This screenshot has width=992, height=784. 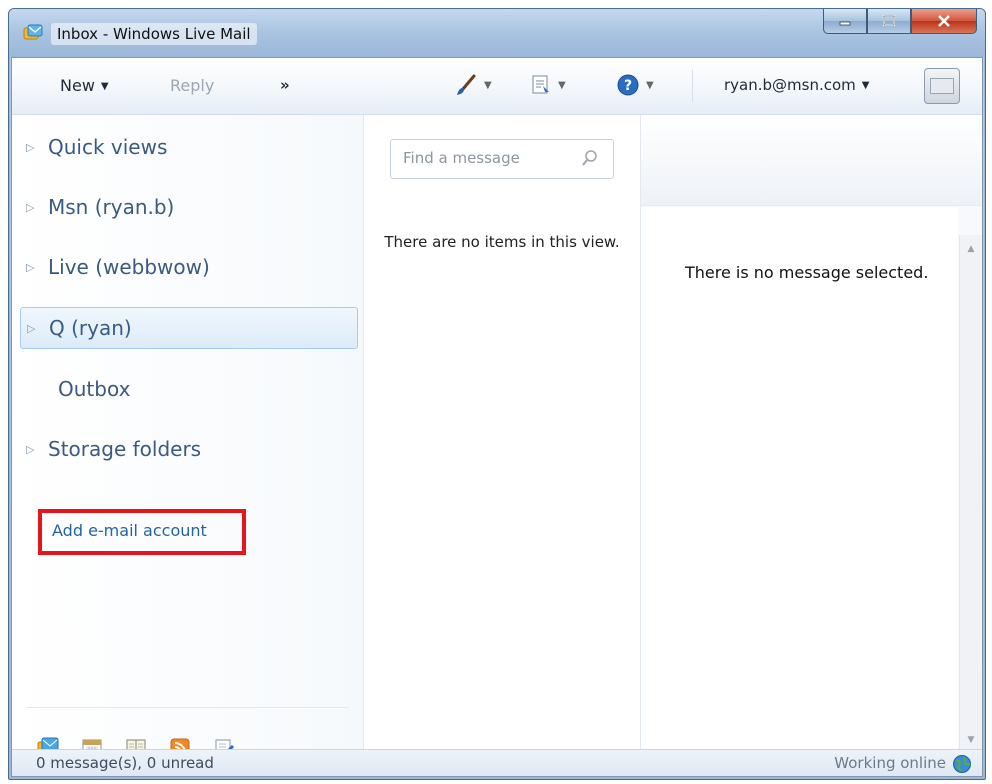 I want to click on search-box, so click(x=502, y=159).